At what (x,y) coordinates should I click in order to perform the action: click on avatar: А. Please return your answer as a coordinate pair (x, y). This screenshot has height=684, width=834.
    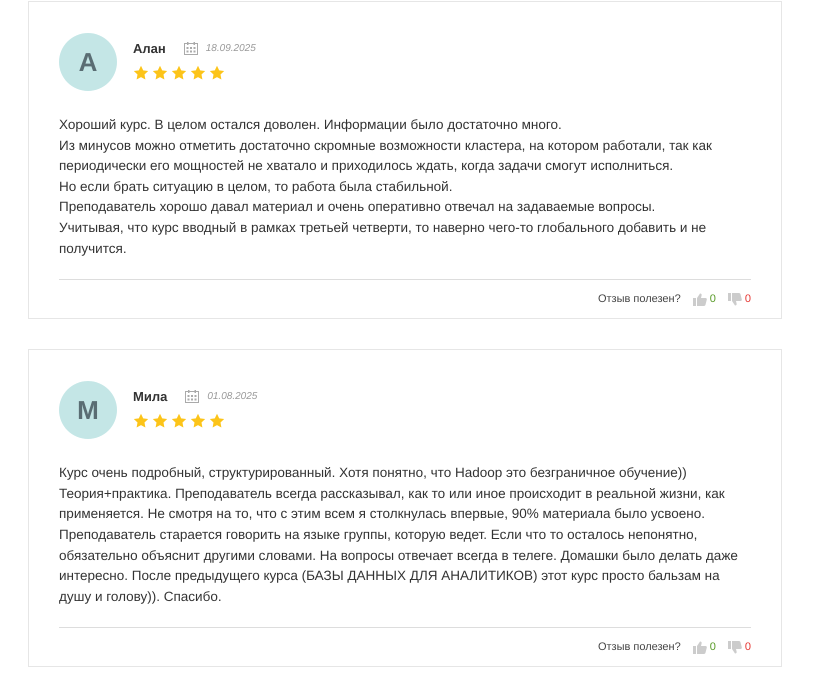
    Looking at the image, I should click on (88, 62).